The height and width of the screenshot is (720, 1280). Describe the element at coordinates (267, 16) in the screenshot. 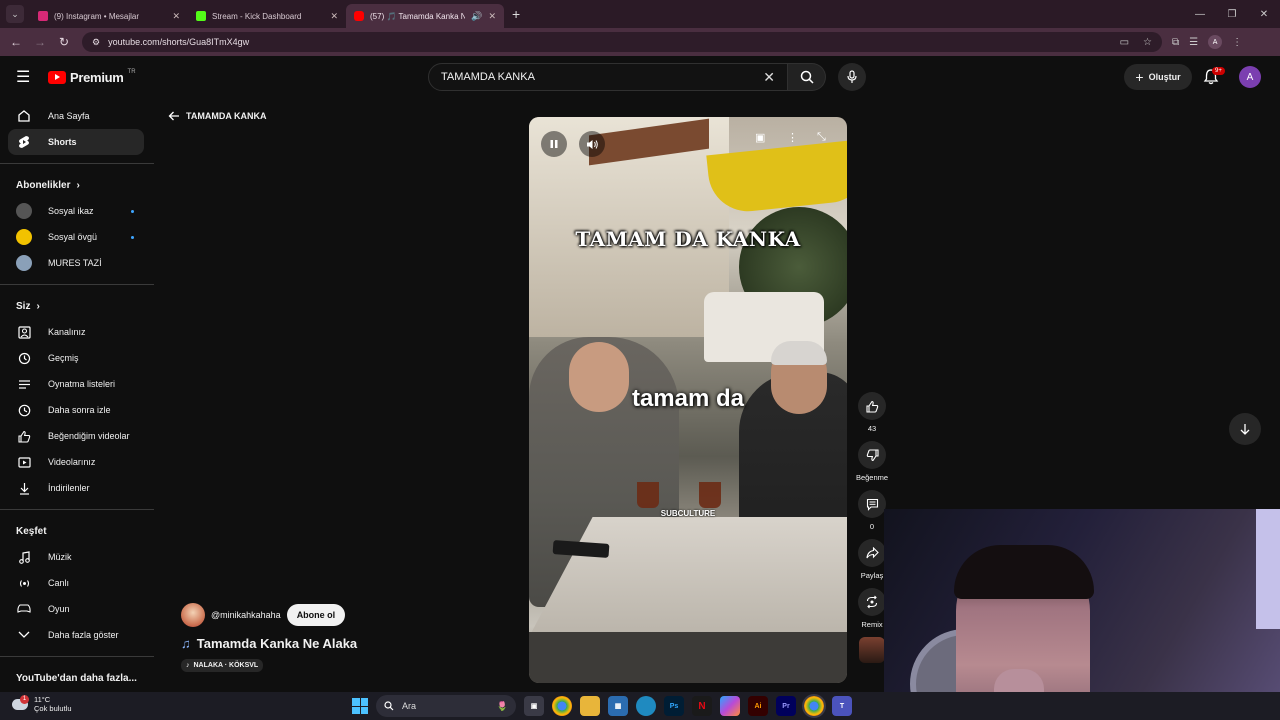

I see `browser-tab-kick: Stream - Kick Dashboard ✕` at that location.